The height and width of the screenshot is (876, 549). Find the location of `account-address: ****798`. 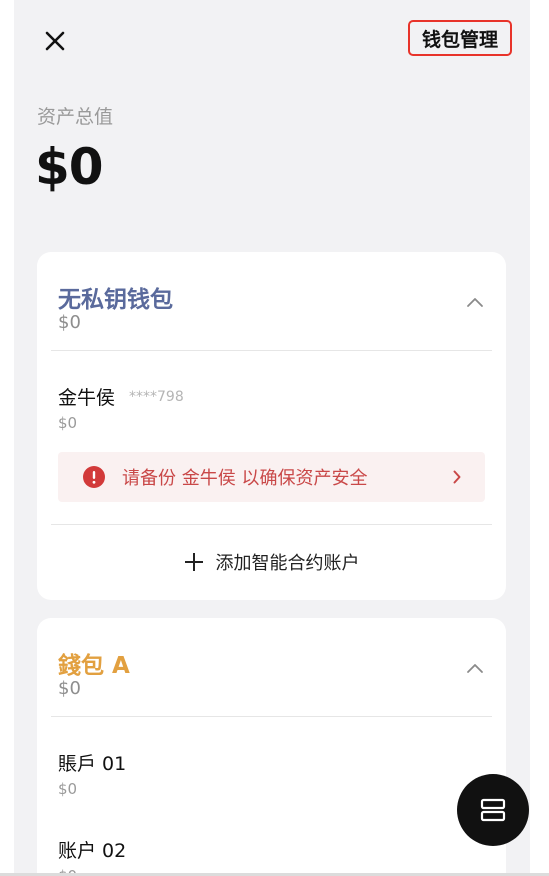

account-address: ****798 is located at coordinates (156, 397).